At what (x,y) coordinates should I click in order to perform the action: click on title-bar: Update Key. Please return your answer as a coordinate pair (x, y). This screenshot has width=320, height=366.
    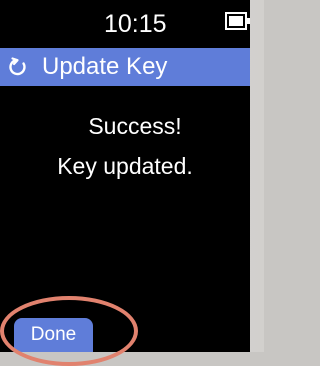
    Looking at the image, I should click on (125, 67).